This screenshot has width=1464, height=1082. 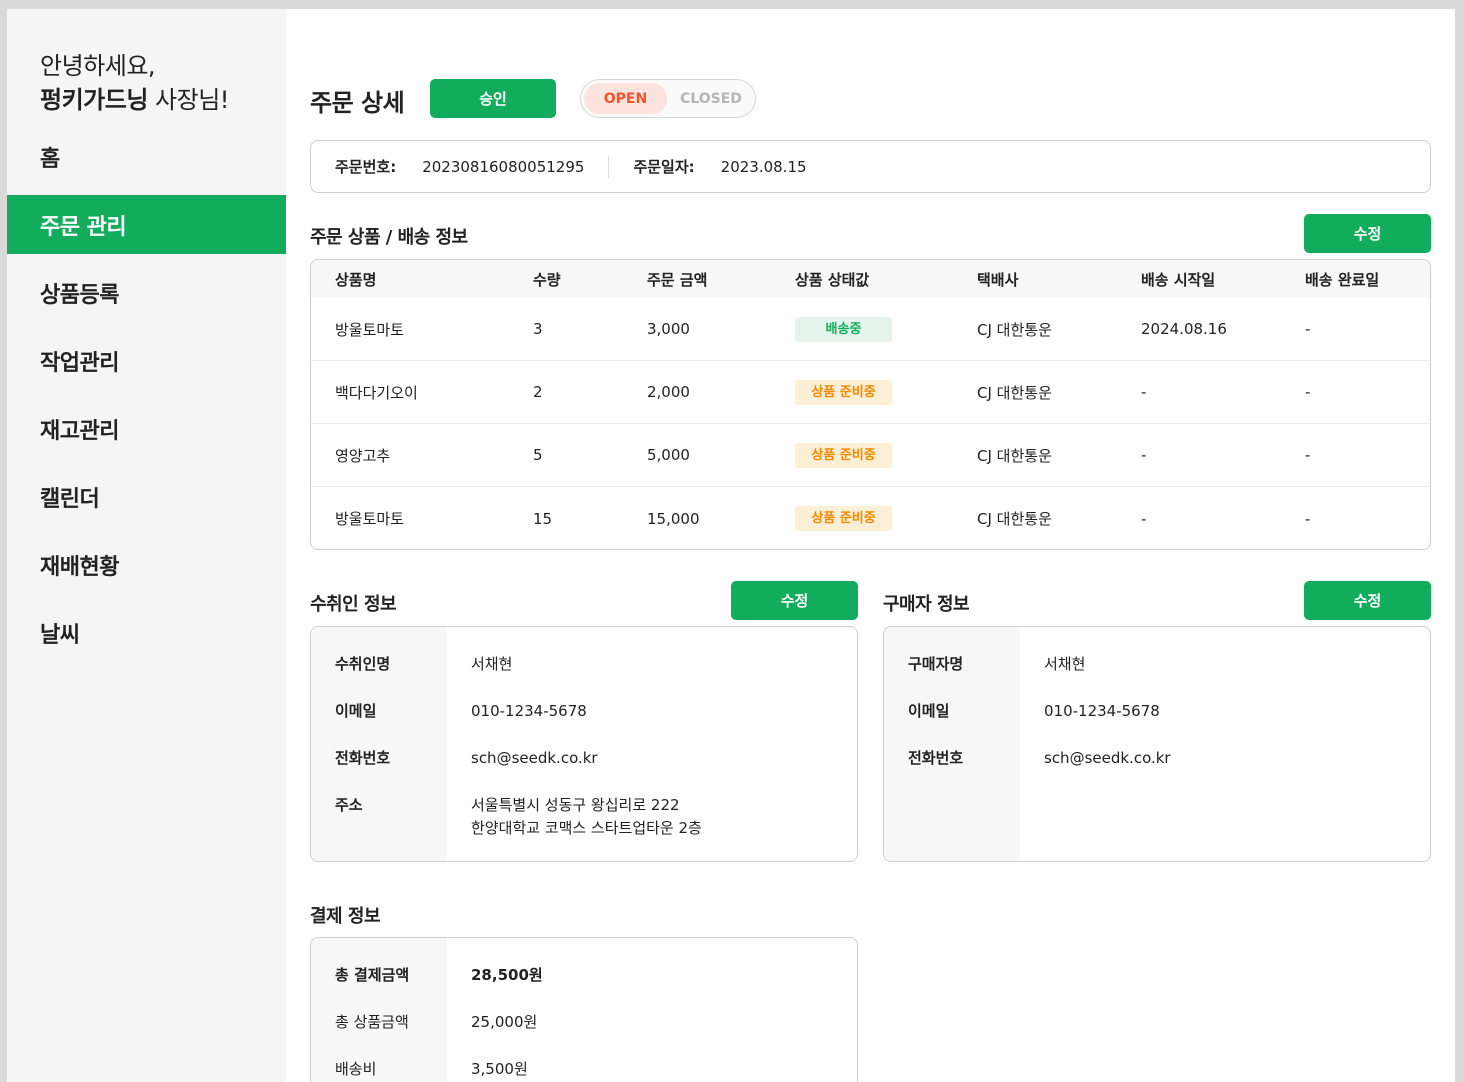 I want to click on recipient-phone: sch@seedk.co.kr, so click(x=534, y=758).